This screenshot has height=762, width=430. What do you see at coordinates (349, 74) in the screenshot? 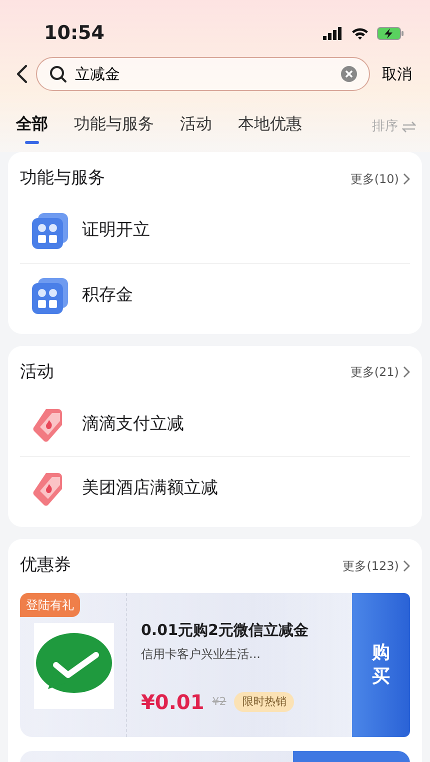
I see `clear-icon` at bounding box center [349, 74].